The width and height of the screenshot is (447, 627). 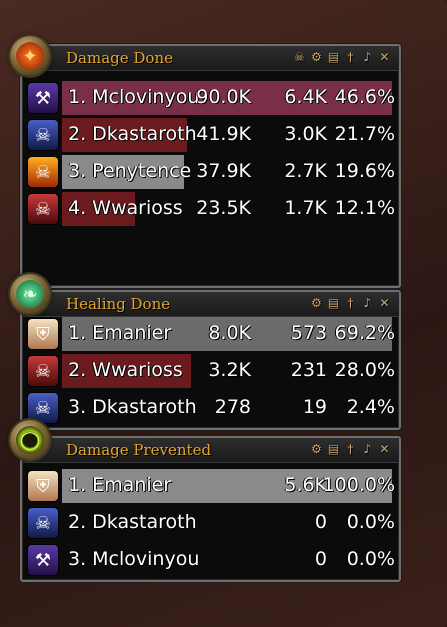 What do you see at coordinates (229, 333) in the screenshot?
I see `amount-value: 8.0K` at bounding box center [229, 333].